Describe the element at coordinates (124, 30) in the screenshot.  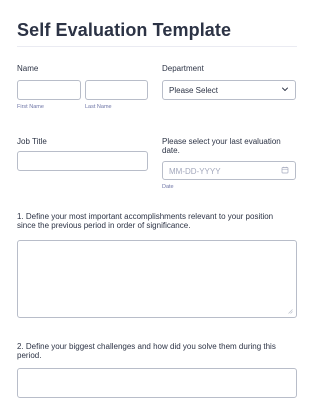
I see `form-title: Self Evaluation Template` at that location.